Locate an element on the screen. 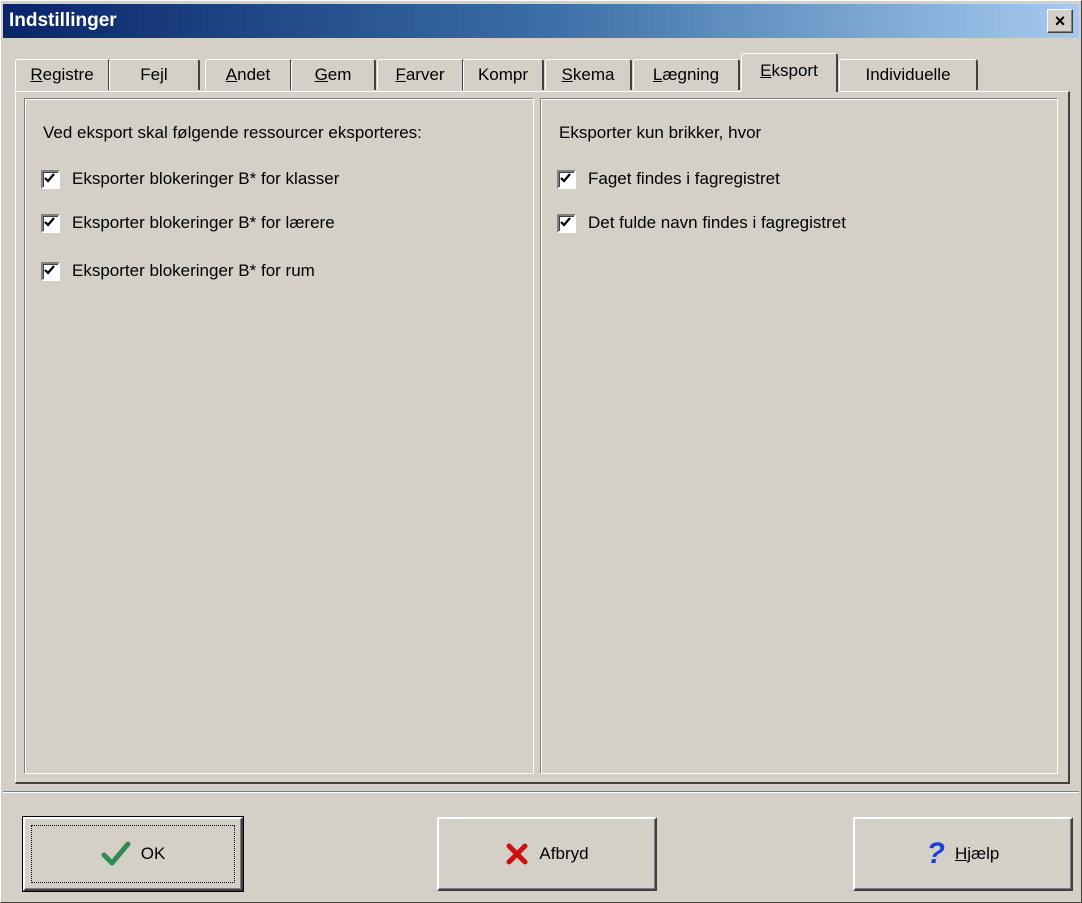  cancel-button: Afbryd is located at coordinates (547, 854).